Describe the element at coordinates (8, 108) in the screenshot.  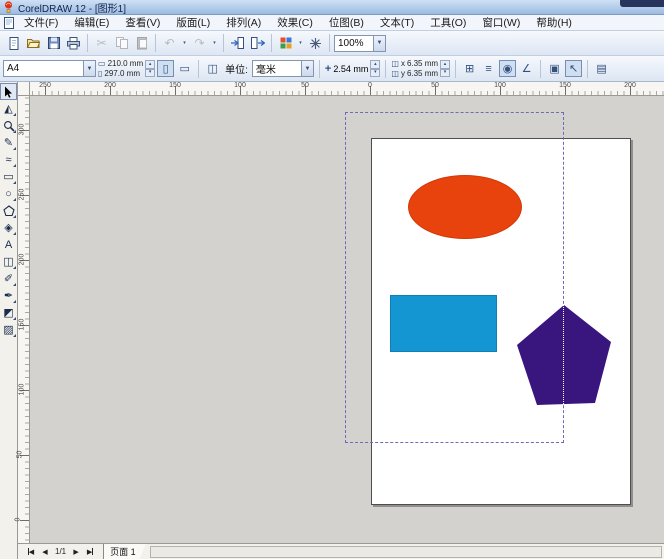
I see `shape-tool-button: ◭` at that location.